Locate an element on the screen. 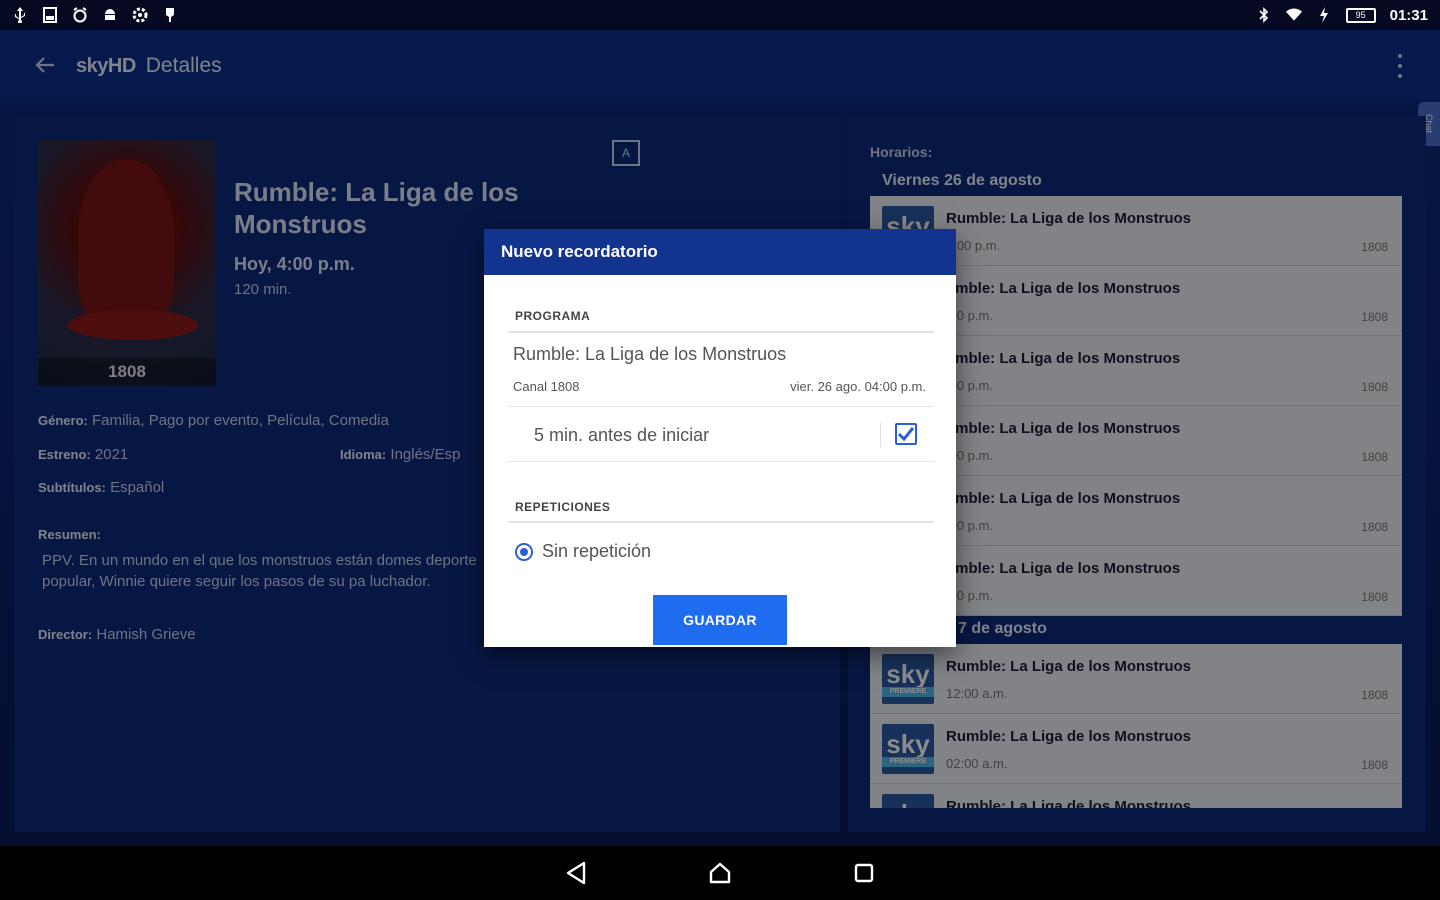 The width and height of the screenshot is (1440, 900). bluetooth-icon is located at coordinates (1264, 15).